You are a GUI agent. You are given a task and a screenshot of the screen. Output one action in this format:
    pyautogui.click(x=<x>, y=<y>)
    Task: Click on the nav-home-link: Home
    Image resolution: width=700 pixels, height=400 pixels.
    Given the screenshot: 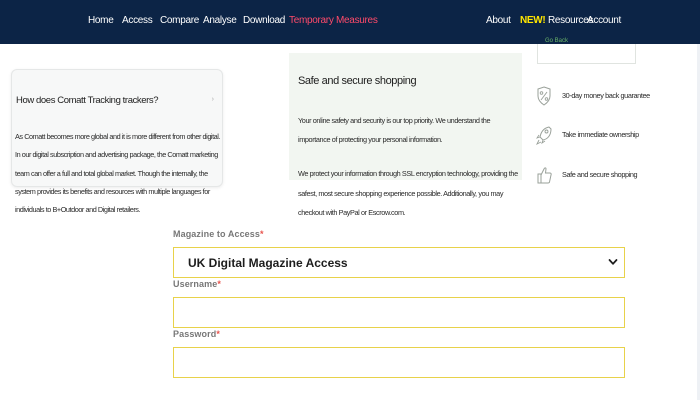 What is the action you would take?
    pyautogui.click(x=101, y=20)
    